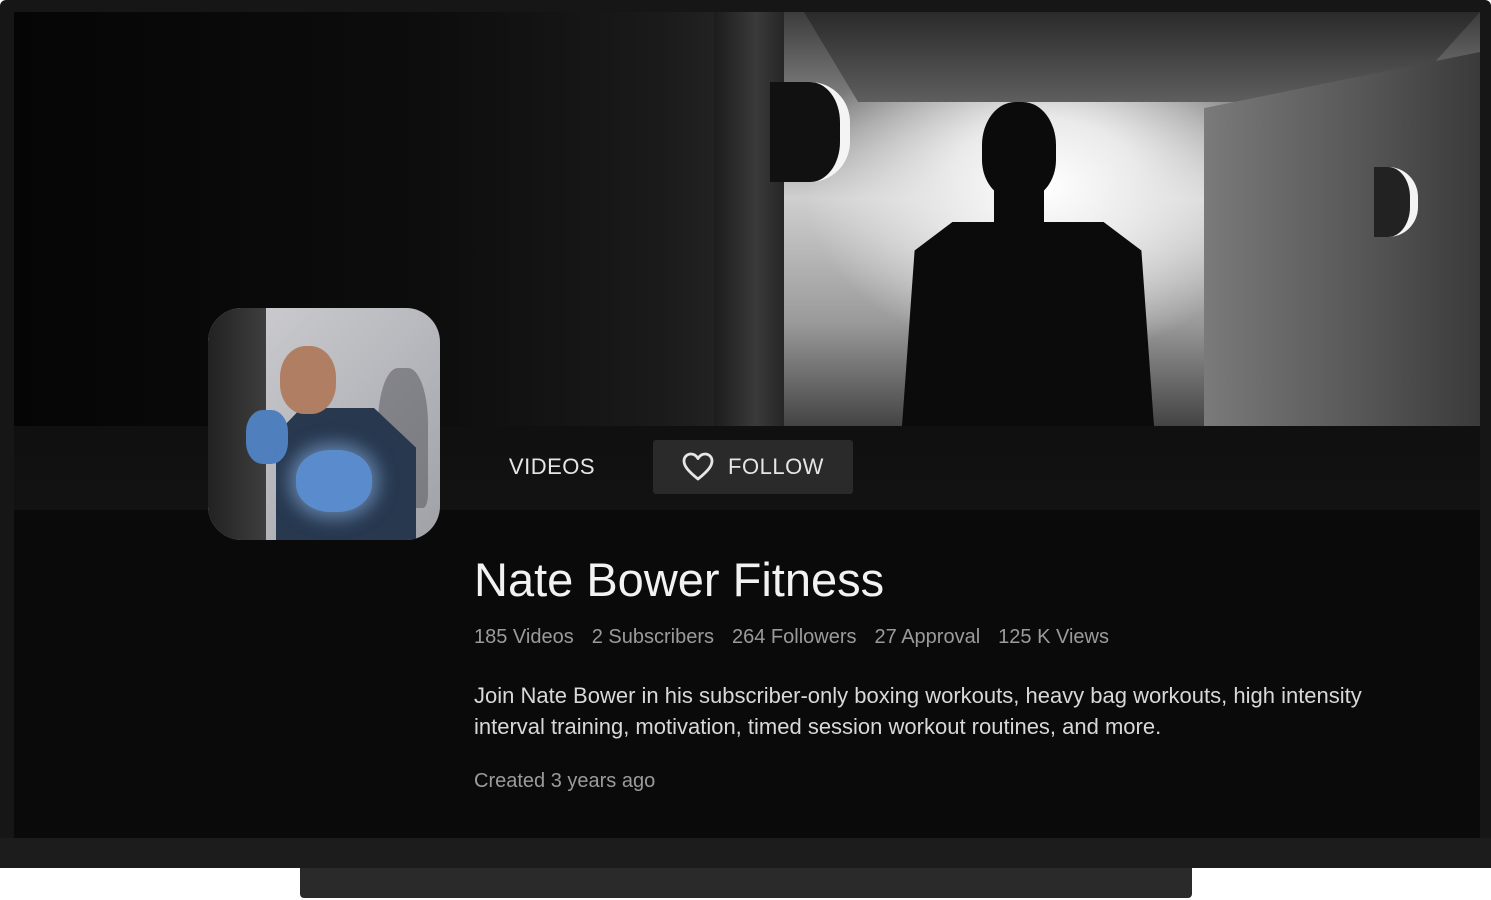 The height and width of the screenshot is (900, 1491). I want to click on stat-videos: 185 Videos, so click(524, 637).